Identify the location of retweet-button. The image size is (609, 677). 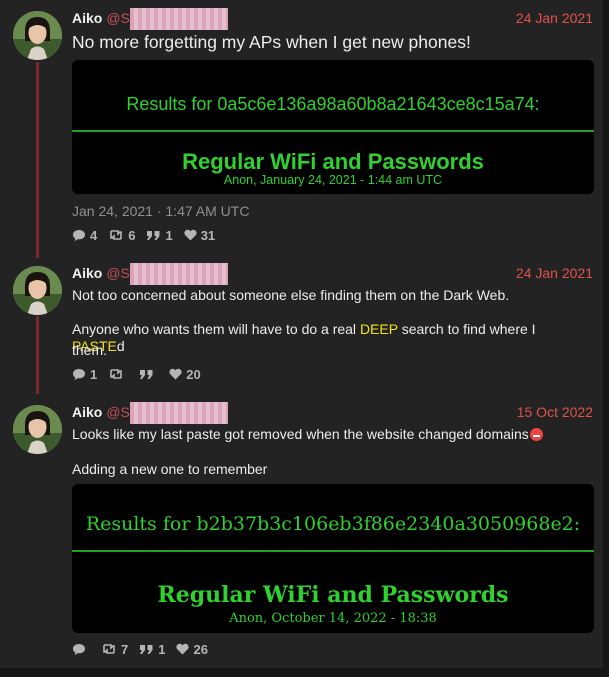
(118, 374).